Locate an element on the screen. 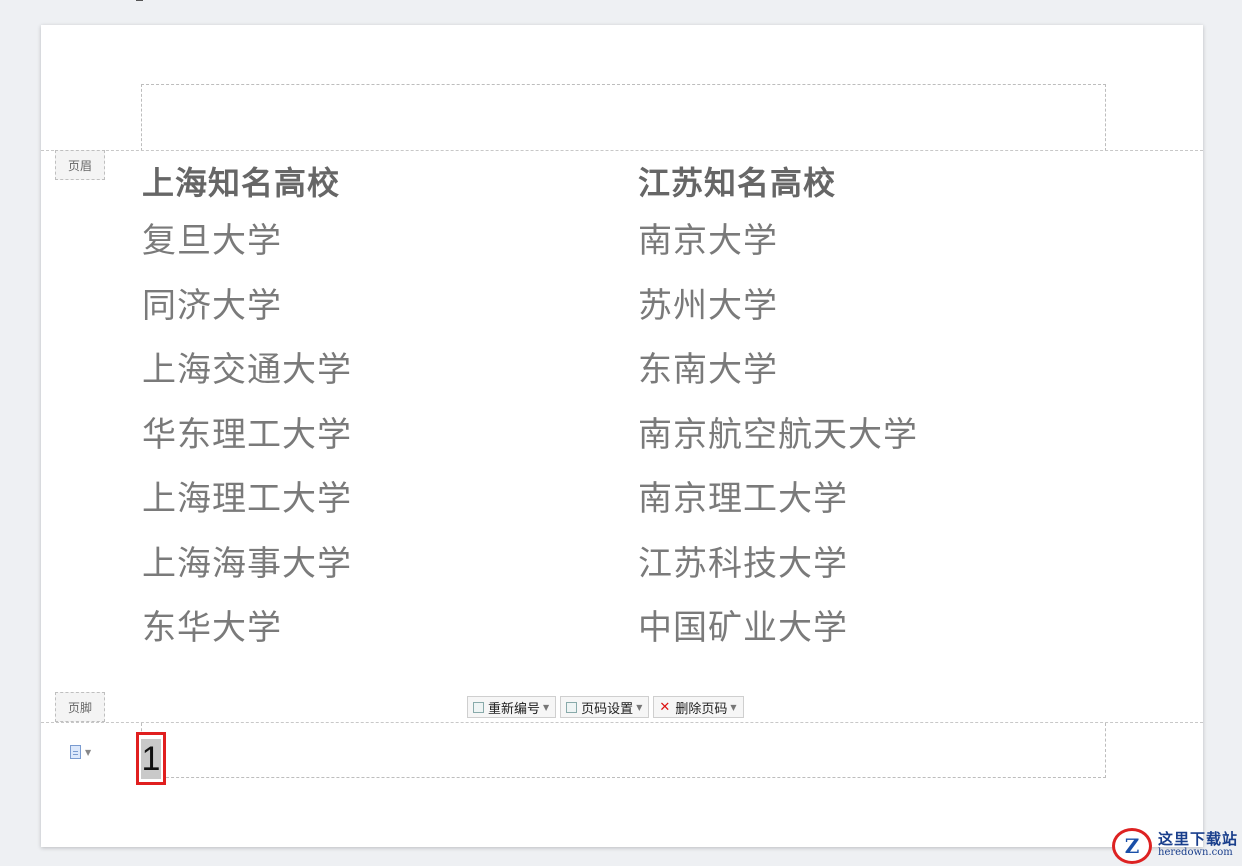 The width and height of the screenshot is (1242, 866). list-item: 上海海事大学 is located at coordinates (247, 563).